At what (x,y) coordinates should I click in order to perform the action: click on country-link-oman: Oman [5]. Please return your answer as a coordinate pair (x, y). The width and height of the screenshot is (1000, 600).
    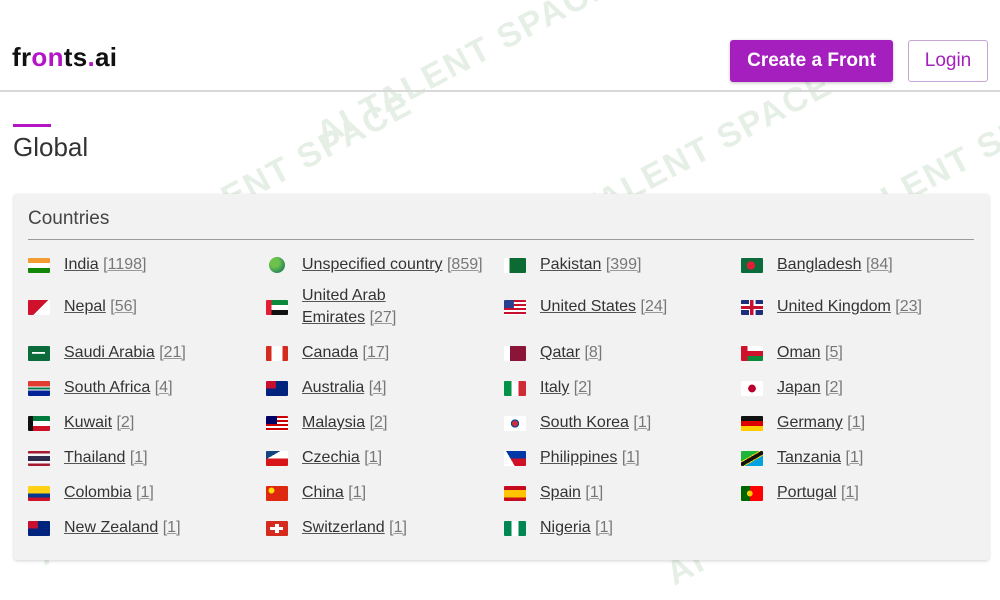
    Looking at the image, I should click on (792, 353).